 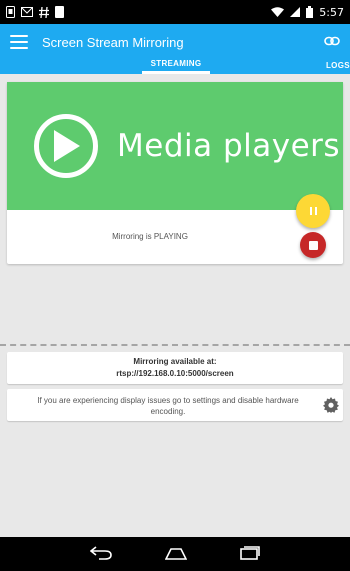 I want to click on app-title: Screen Stream Mirroring, so click(x=113, y=42).